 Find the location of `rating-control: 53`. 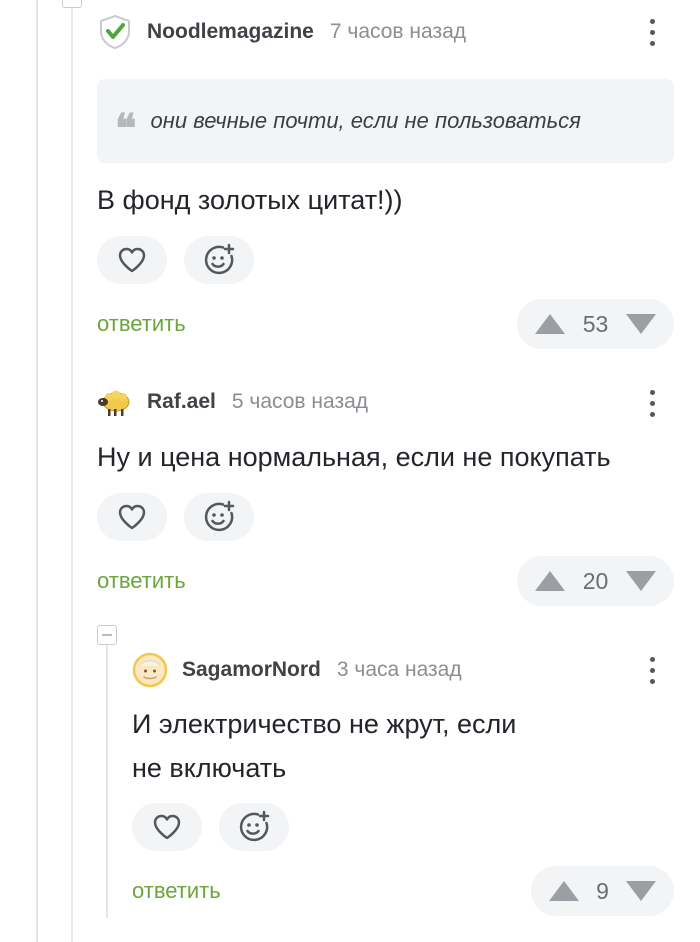

rating-control: 53 is located at coordinates (595, 324).